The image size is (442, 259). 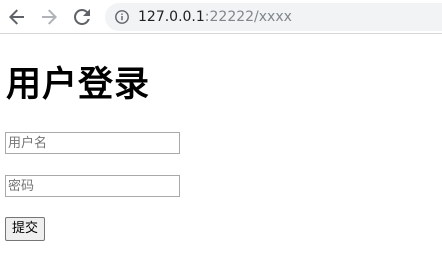 What do you see at coordinates (92, 186) in the screenshot?
I see `password-input` at bounding box center [92, 186].